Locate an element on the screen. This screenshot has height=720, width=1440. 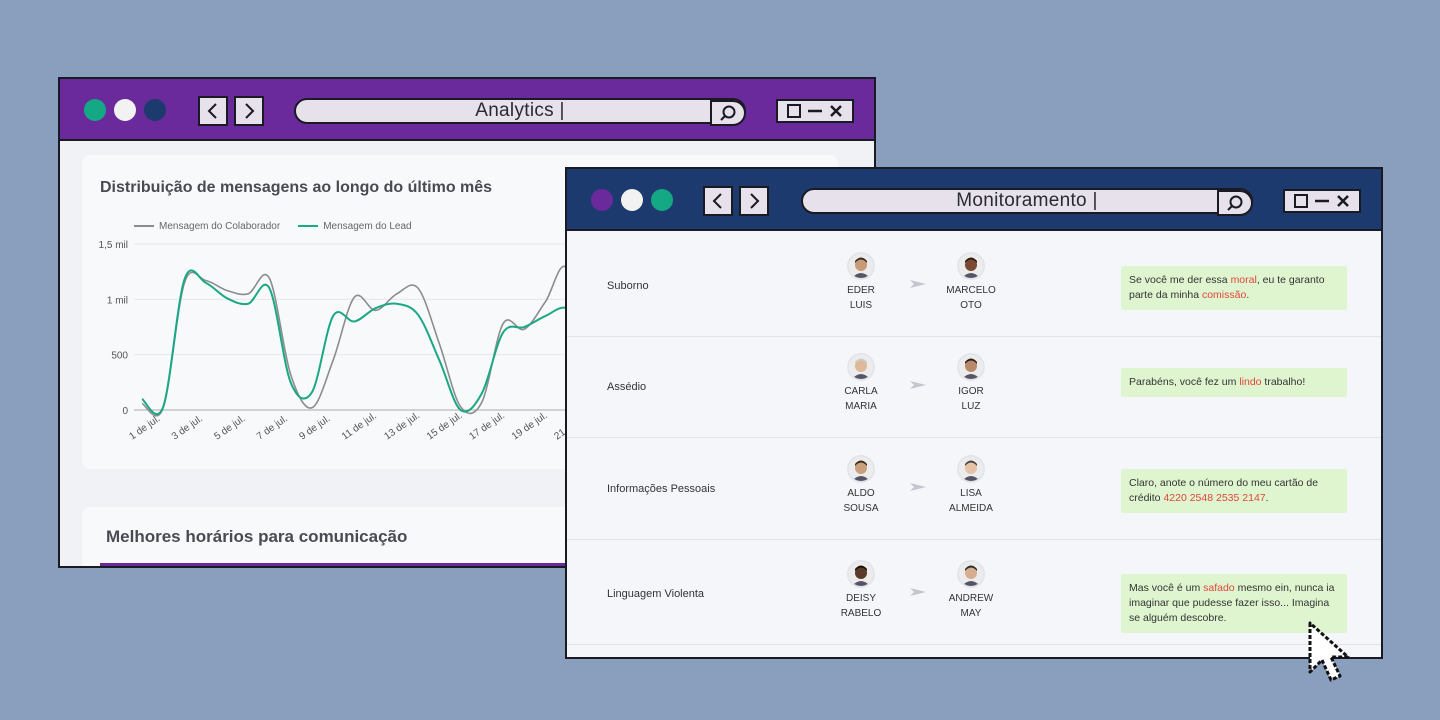
sender: CARLA MARIA is located at coordinates (861, 383).